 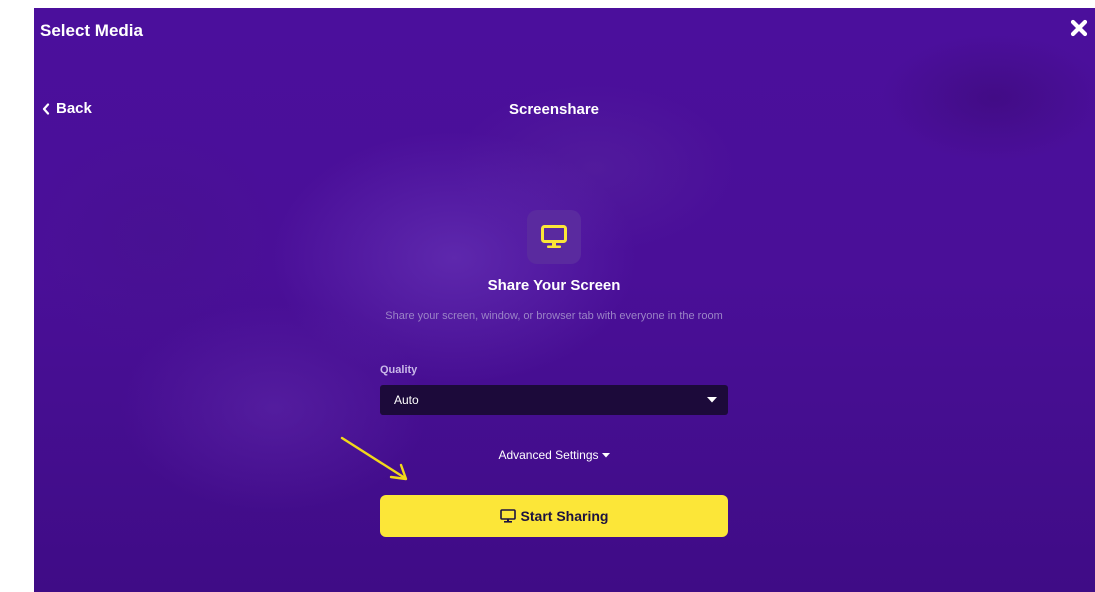 I want to click on close-button, so click(x=1079, y=28).